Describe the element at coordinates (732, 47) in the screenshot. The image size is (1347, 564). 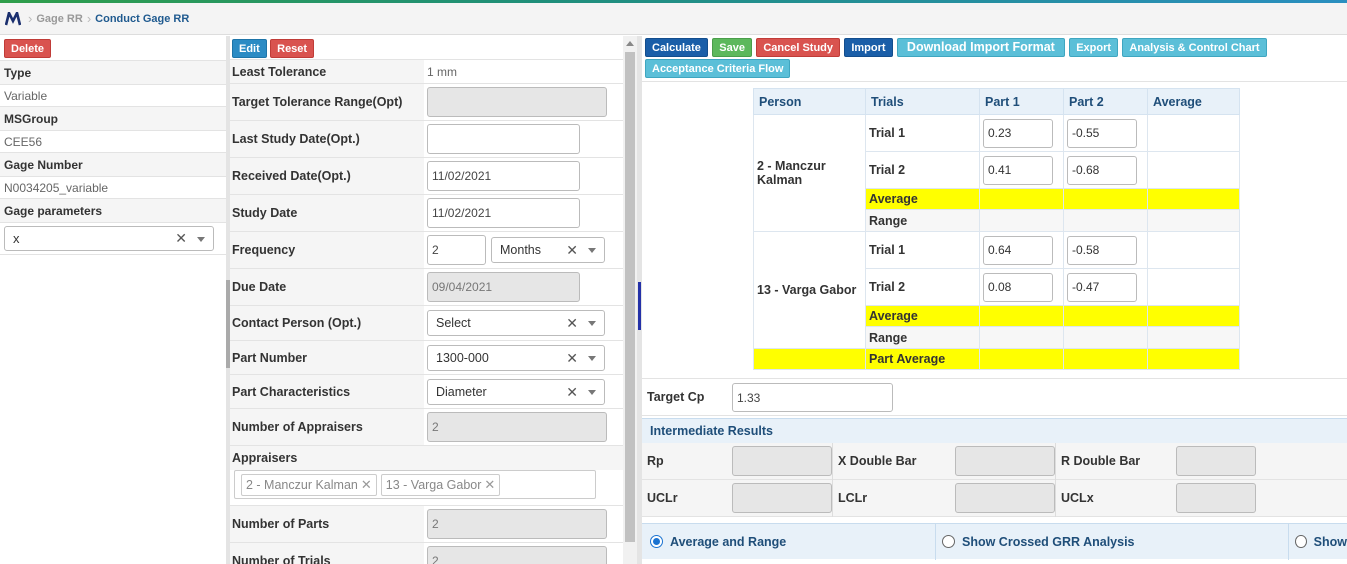
I see `save-button: Save` at that location.